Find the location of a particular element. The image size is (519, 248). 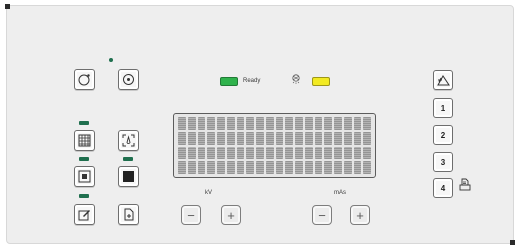

grid-filter-icon is located at coordinates (84, 140).